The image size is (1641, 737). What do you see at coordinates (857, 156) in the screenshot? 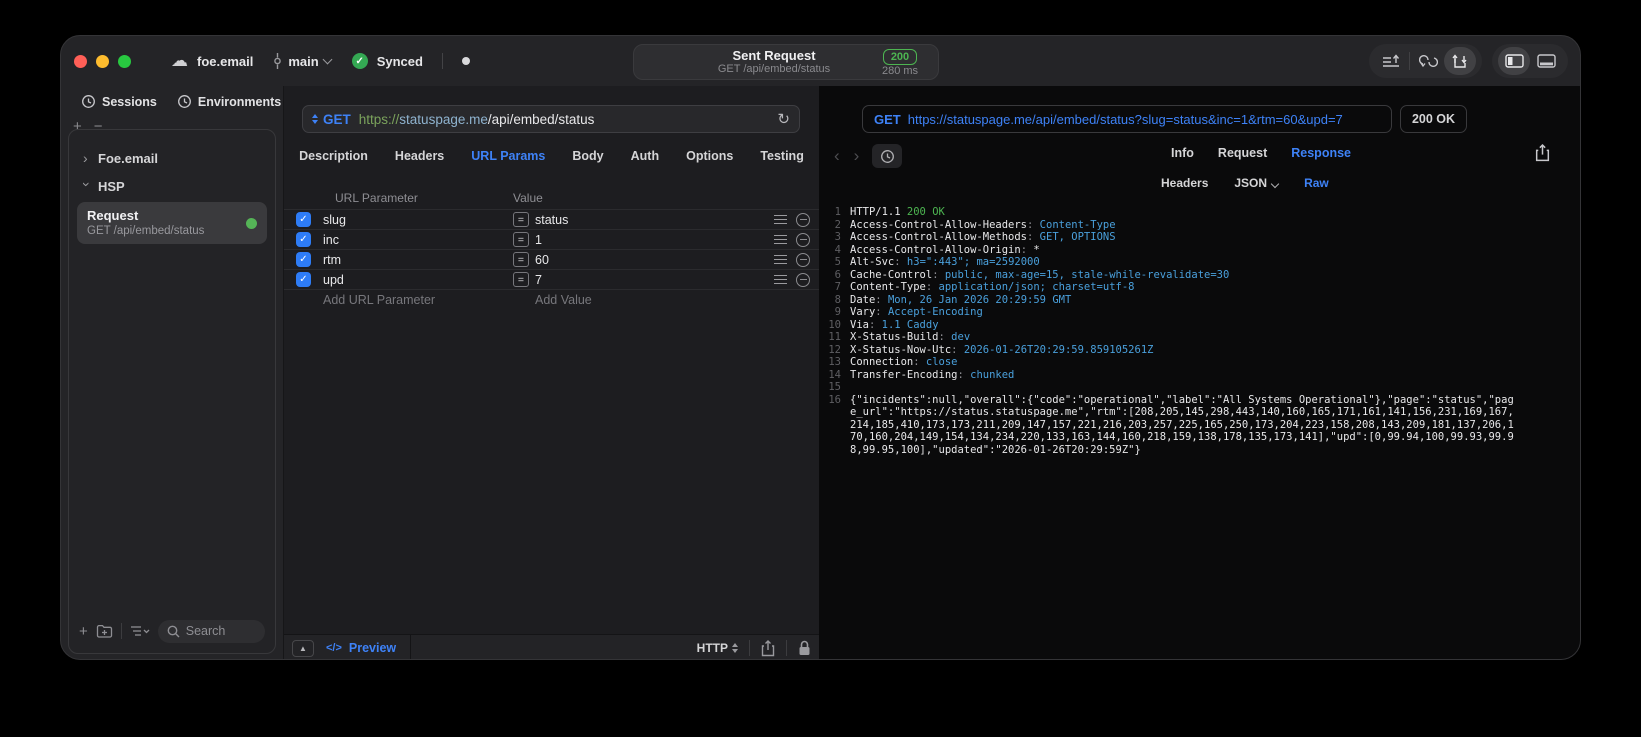
I see `forward-button: ›` at bounding box center [857, 156].